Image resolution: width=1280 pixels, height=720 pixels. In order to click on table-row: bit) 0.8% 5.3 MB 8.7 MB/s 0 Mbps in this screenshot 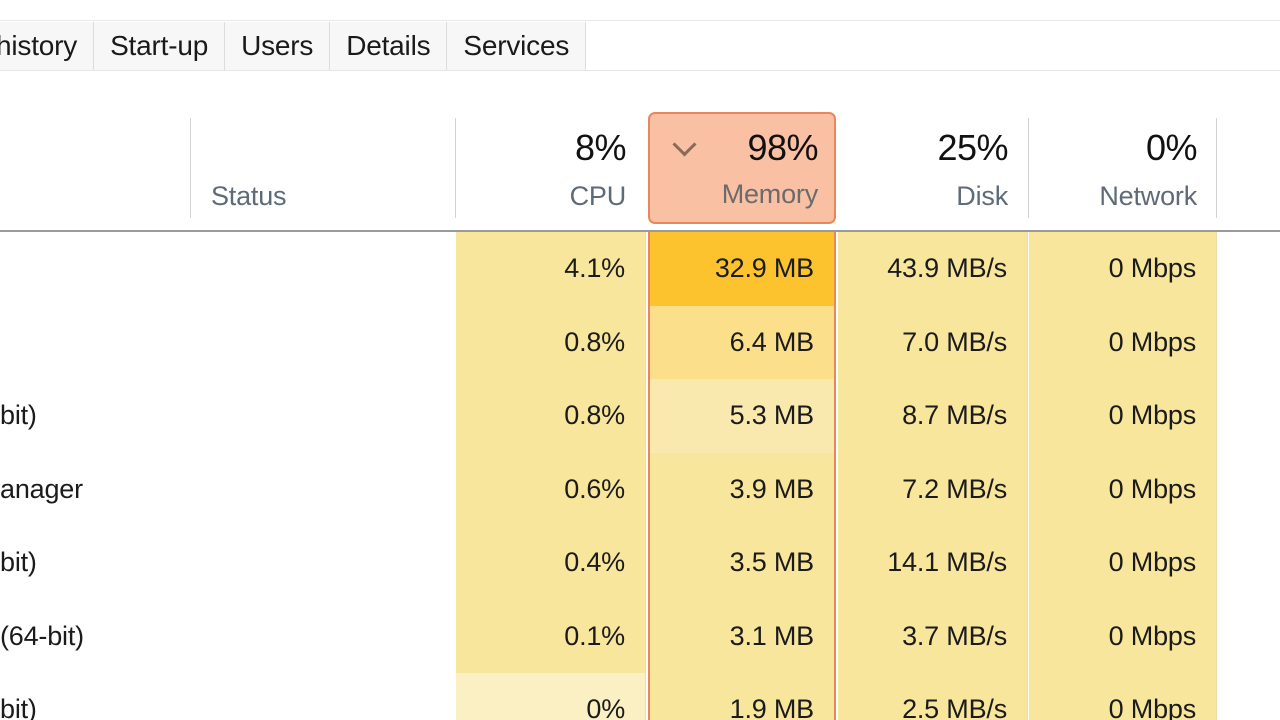, I will do `click(640, 416)`.